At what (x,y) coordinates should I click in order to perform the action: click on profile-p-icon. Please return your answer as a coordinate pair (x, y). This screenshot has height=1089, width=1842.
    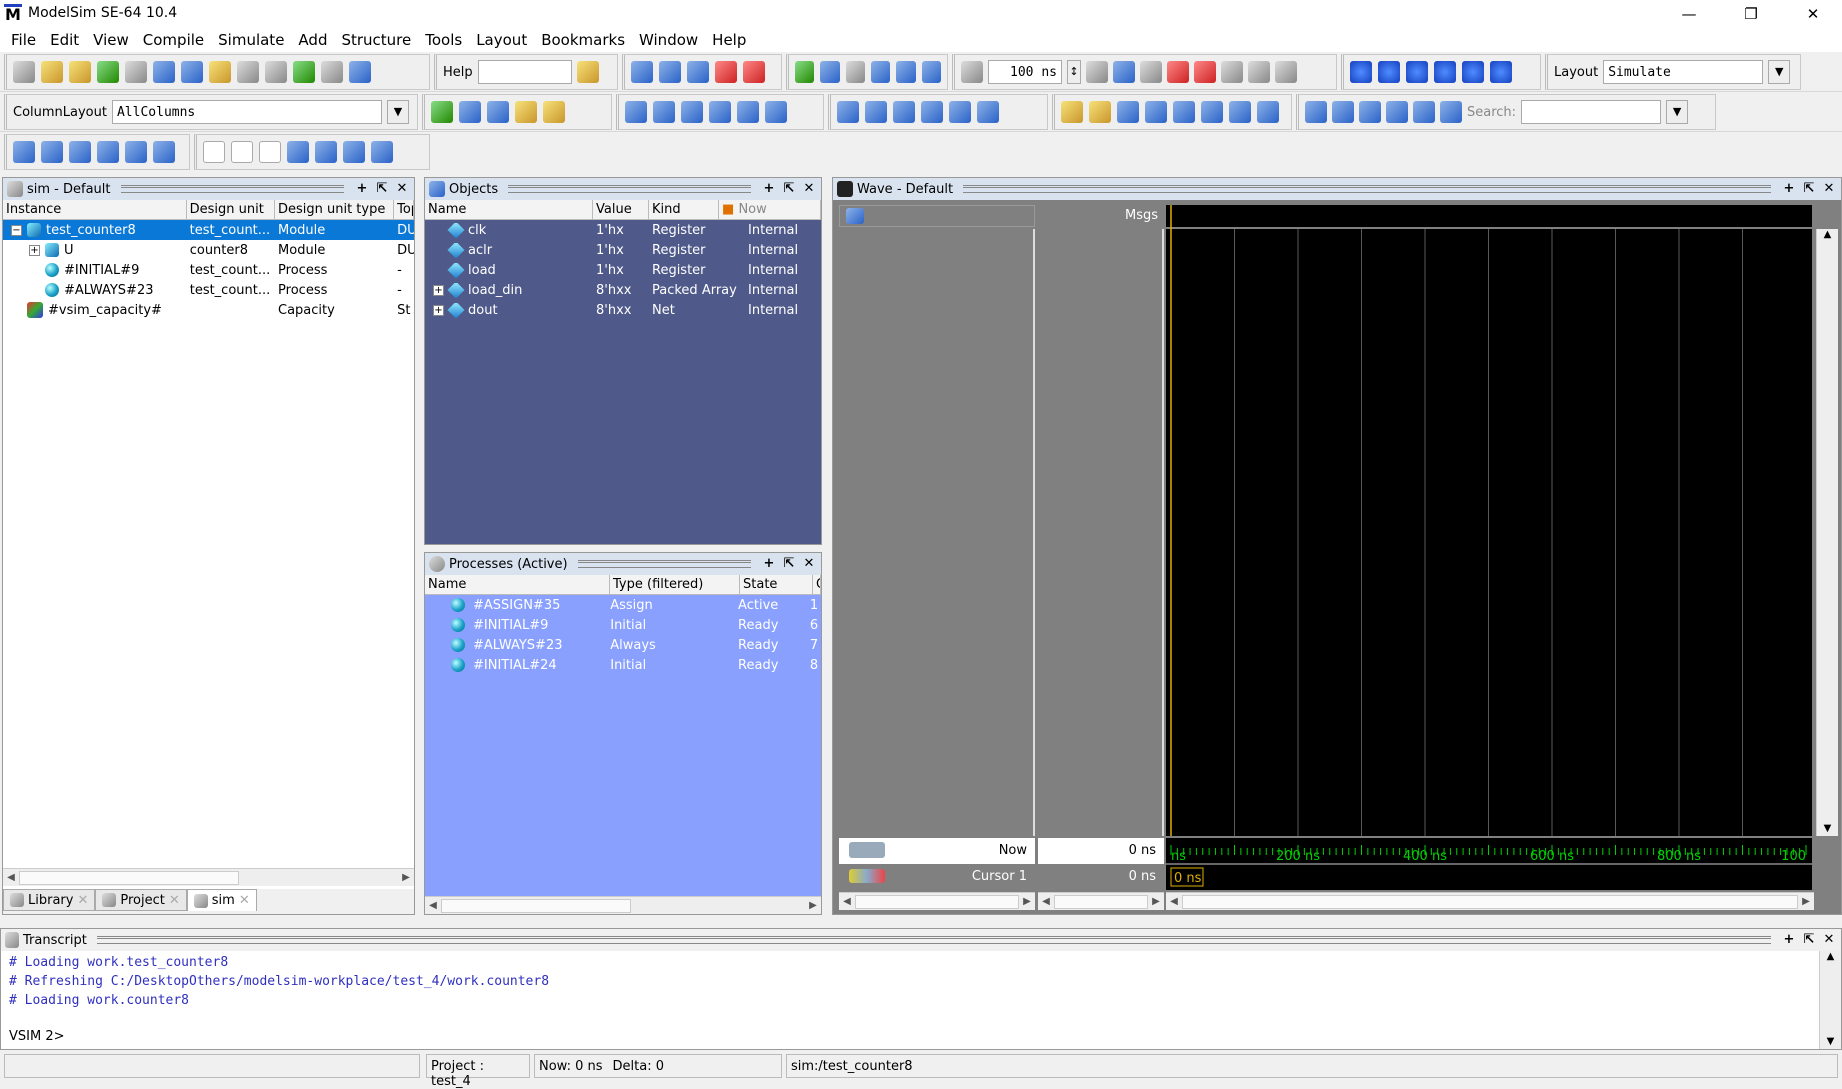
    Looking at the image, I should click on (1232, 72).